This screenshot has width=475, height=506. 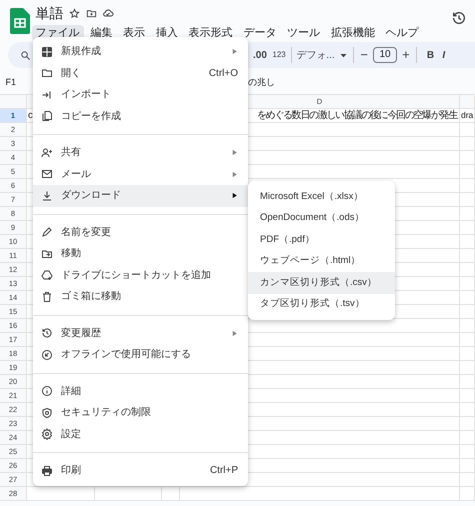 I want to click on increase-font-size-button: +, so click(x=406, y=55).